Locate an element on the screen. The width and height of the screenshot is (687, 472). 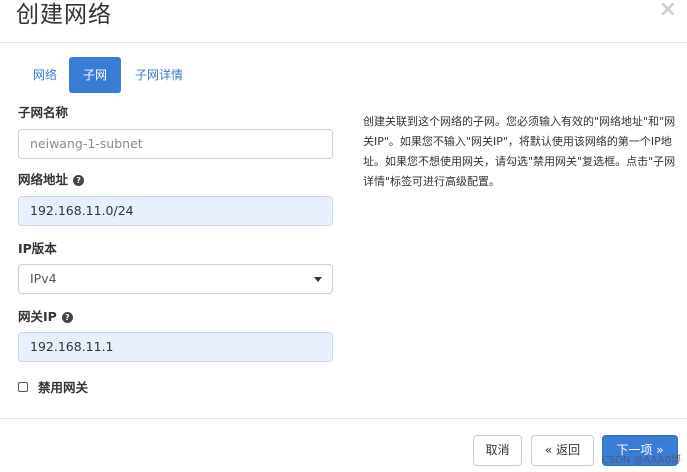
modal-title: 创建网络 is located at coordinates (64, 15).